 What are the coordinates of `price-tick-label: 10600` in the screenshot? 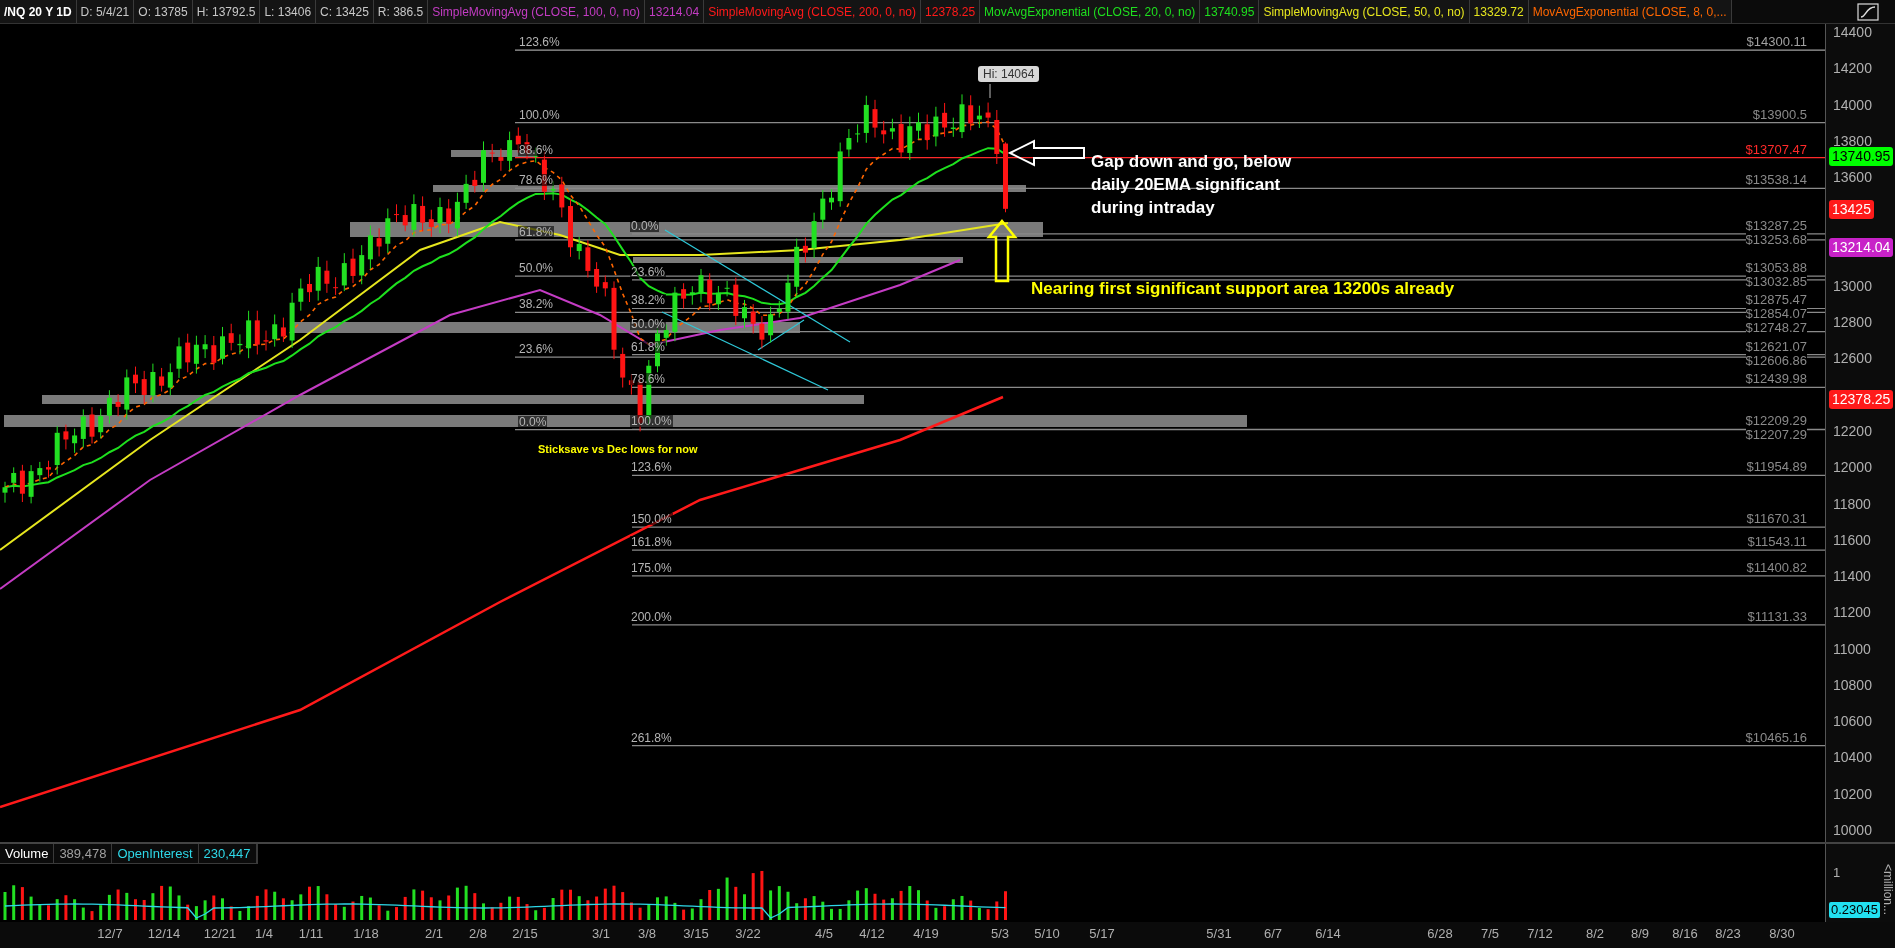 It's located at (1852, 721).